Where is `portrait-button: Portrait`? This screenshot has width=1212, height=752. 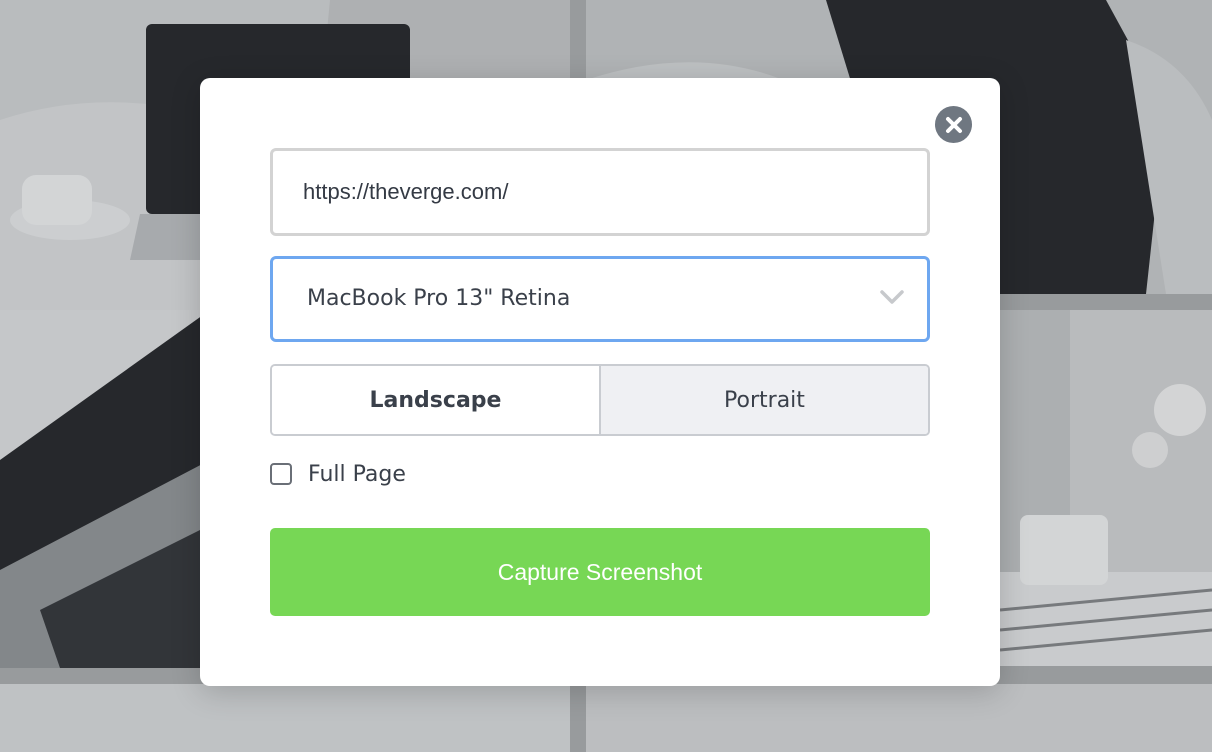 portrait-button: Portrait is located at coordinates (763, 400).